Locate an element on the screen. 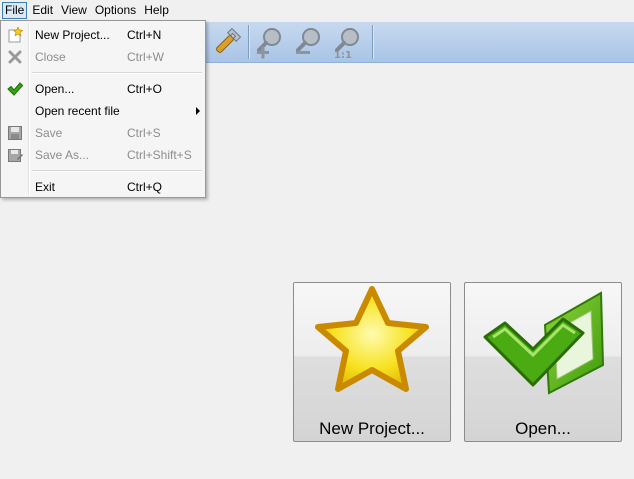  menu-item-save: Save Ctrl+S is located at coordinates (103, 133).